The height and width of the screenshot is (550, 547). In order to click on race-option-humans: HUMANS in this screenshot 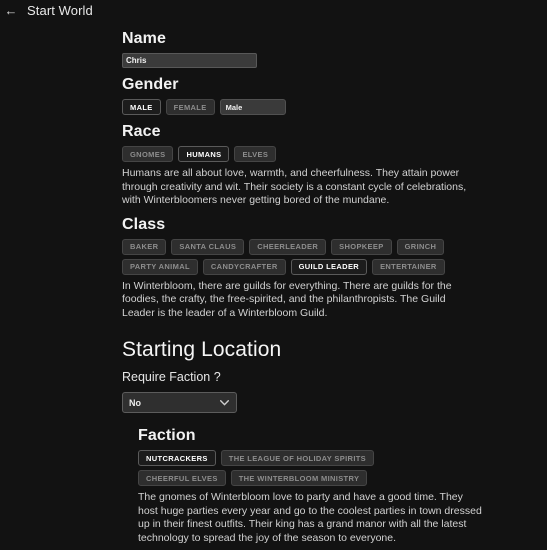, I will do `click(204, 154)`.